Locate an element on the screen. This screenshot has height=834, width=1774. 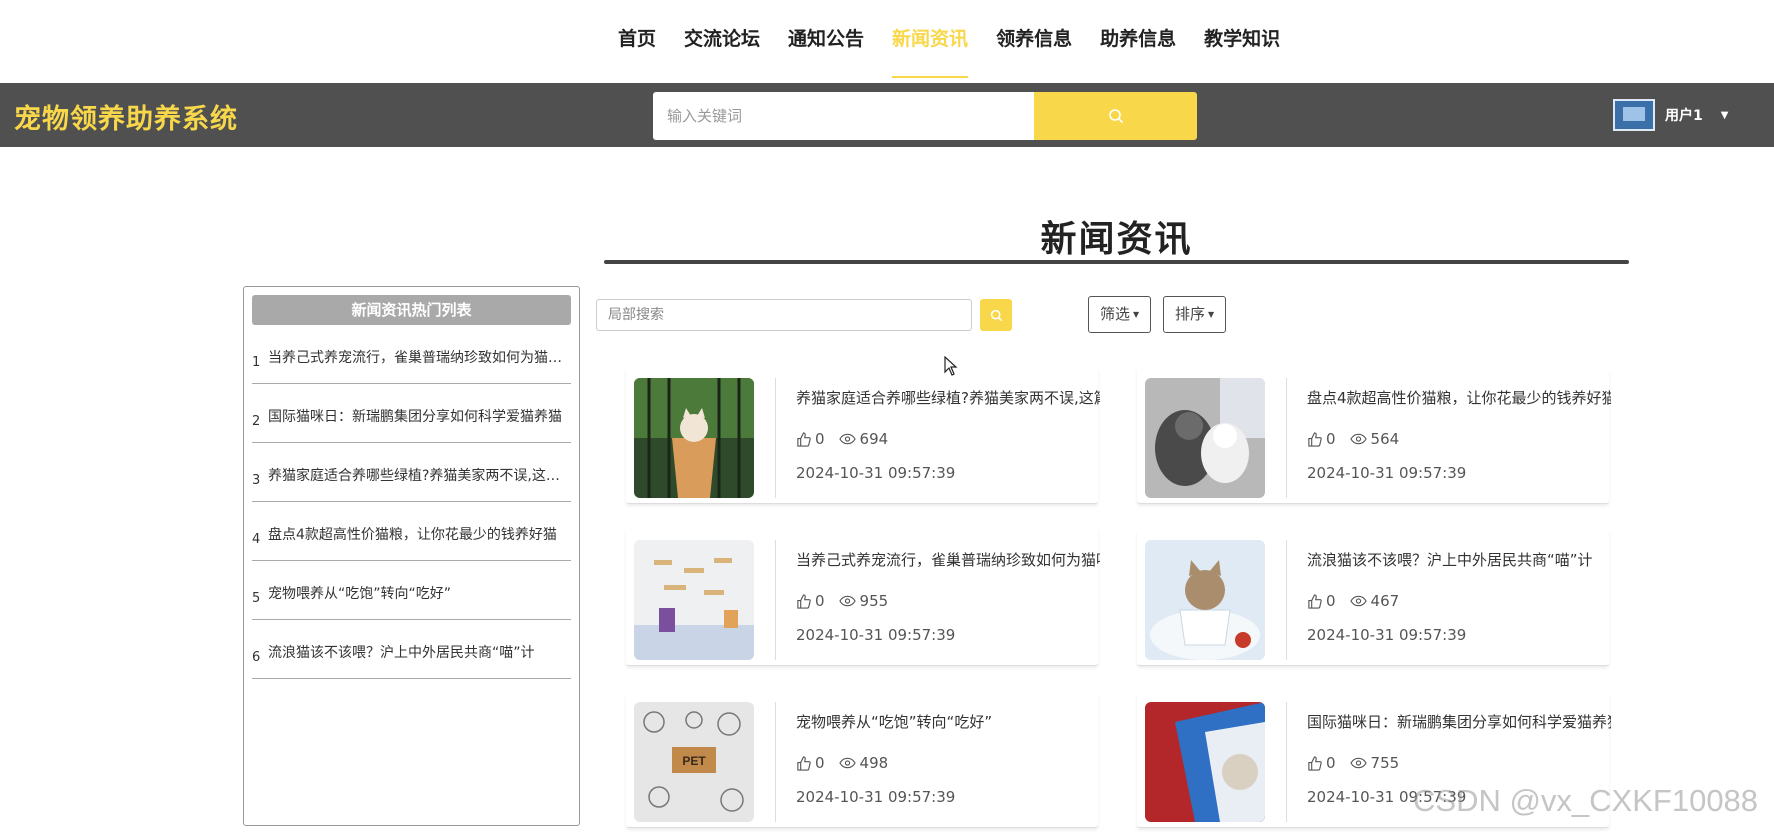
filter-dropdown: 筛选 ▼ is located at coordinates (1120, 314).